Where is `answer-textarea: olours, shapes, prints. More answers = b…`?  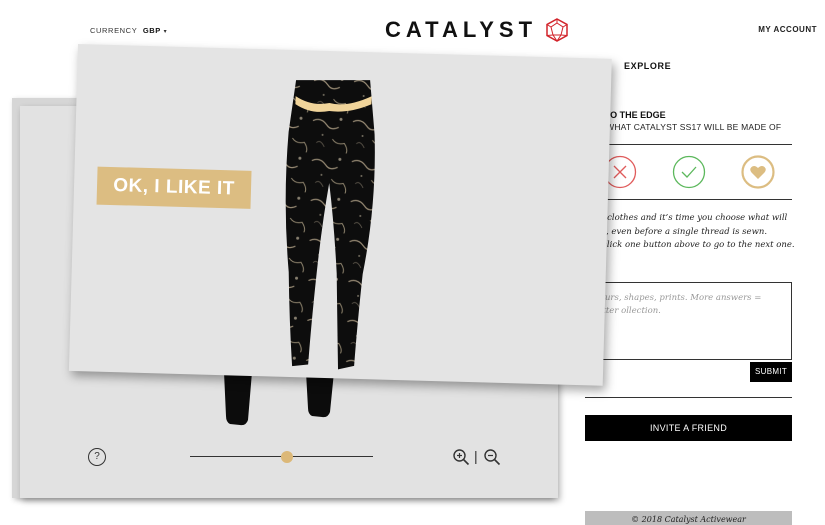
answer-textarea: olours, shapes, prints. More answers = b… is located at coordinates (688, 321).